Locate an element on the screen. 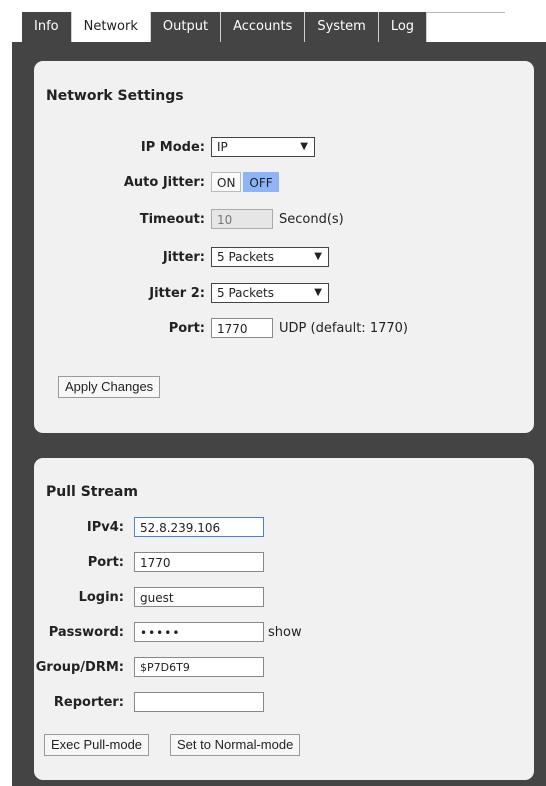 Image resolution: width=546 pixels, height=786 pixels. group-label: Group/DRM: is located at coordinates (79, 667).